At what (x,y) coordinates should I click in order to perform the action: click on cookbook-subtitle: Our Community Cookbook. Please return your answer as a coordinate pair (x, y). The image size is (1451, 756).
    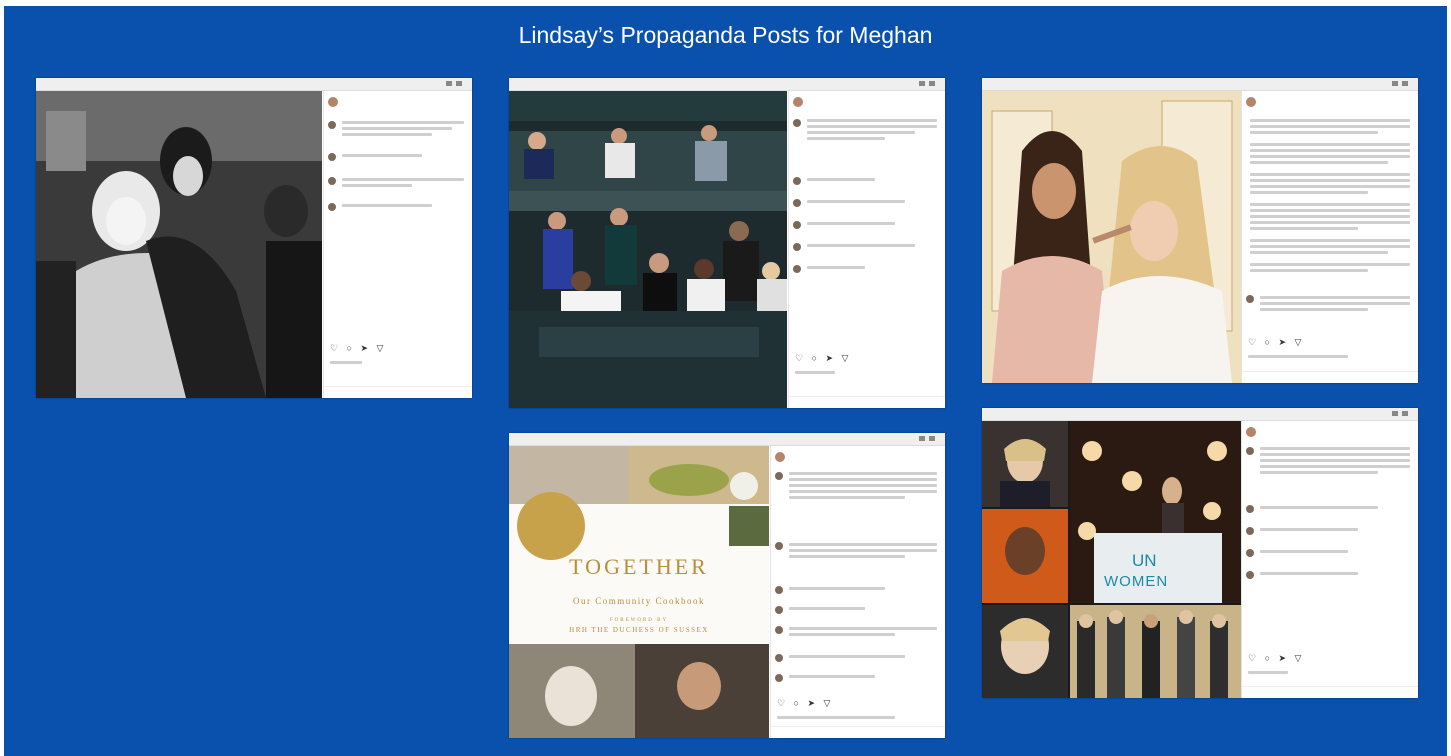
    Looking at the image, I should click on (638, 601).